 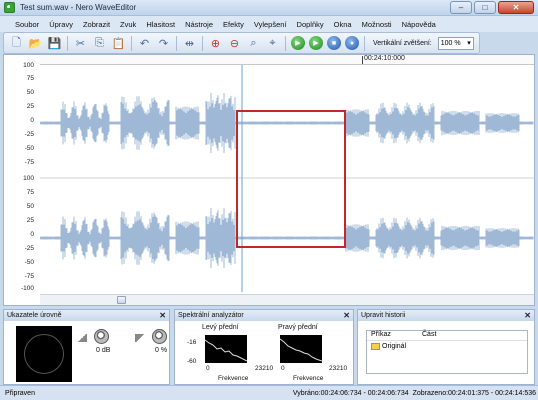 I want to click on play-icon: ▶, so click(x=298, y=43).